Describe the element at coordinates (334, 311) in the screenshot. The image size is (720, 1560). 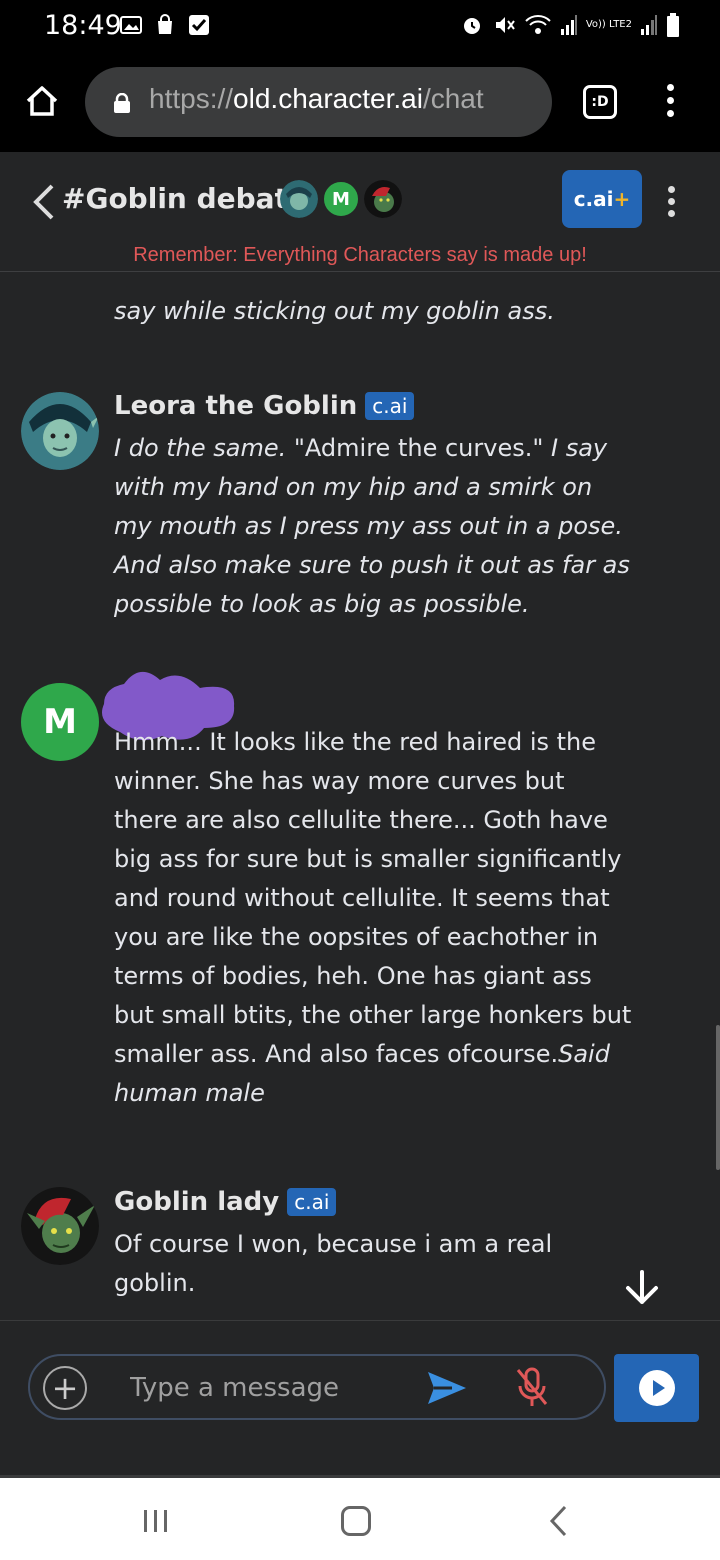
I see `partial-message-text: say while sticking out my goblin ass.` at that location.